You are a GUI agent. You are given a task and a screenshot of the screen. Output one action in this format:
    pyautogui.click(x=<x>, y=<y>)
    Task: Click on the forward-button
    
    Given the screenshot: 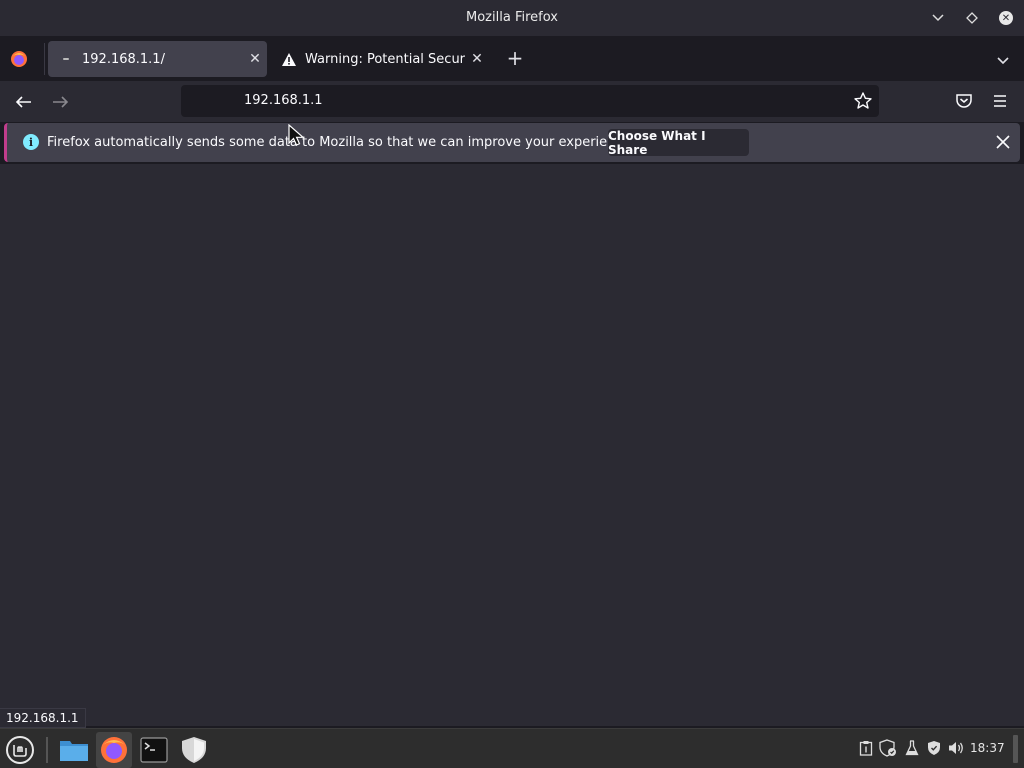 What is the action you would take?
    pyautogui.click(x=60, y=102)
    